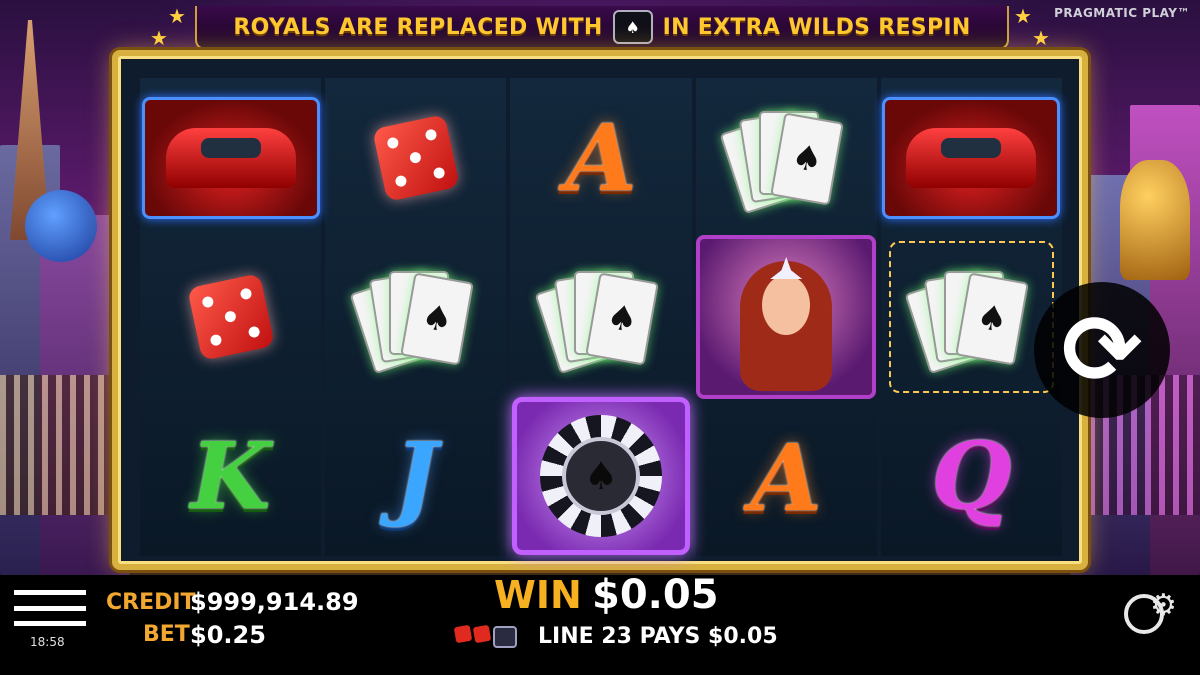 The width and height of the screenshot is (1200, 675). I want to click on reel-1: K, so click(231, 317).